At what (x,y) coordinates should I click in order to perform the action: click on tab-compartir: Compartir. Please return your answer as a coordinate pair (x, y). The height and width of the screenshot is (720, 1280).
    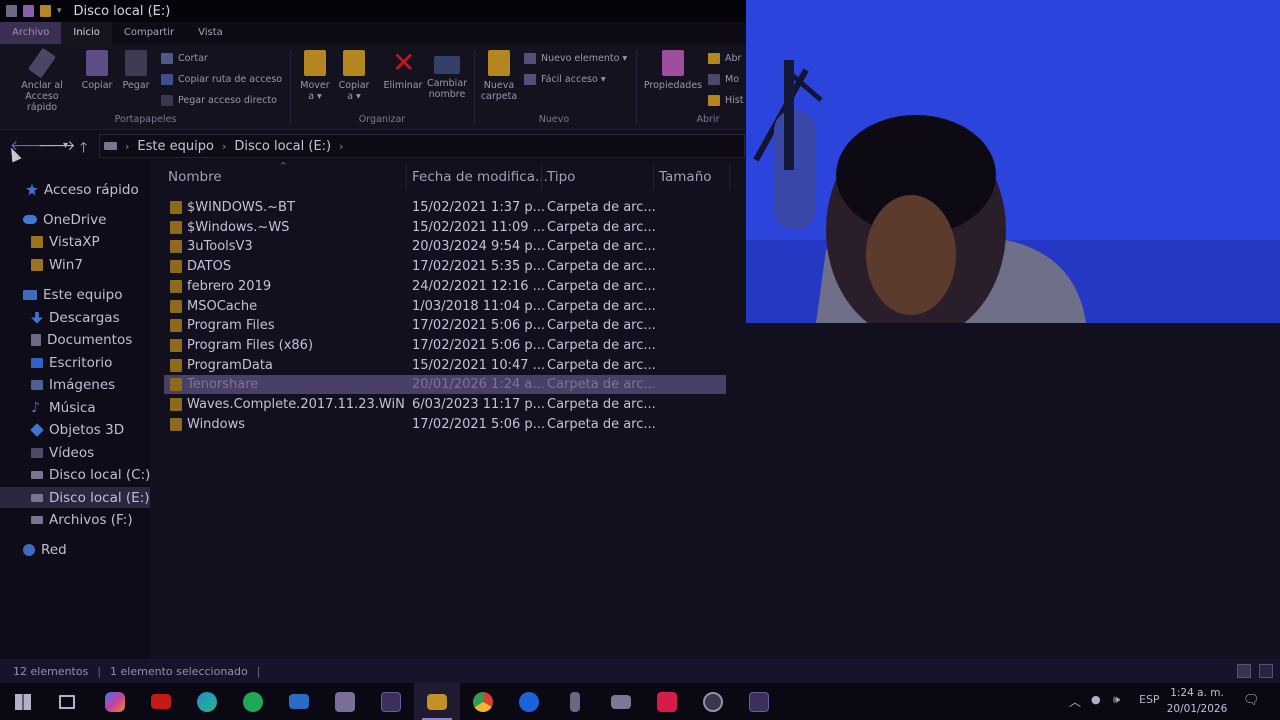
    Looking at the image, I should click on (149, 33).